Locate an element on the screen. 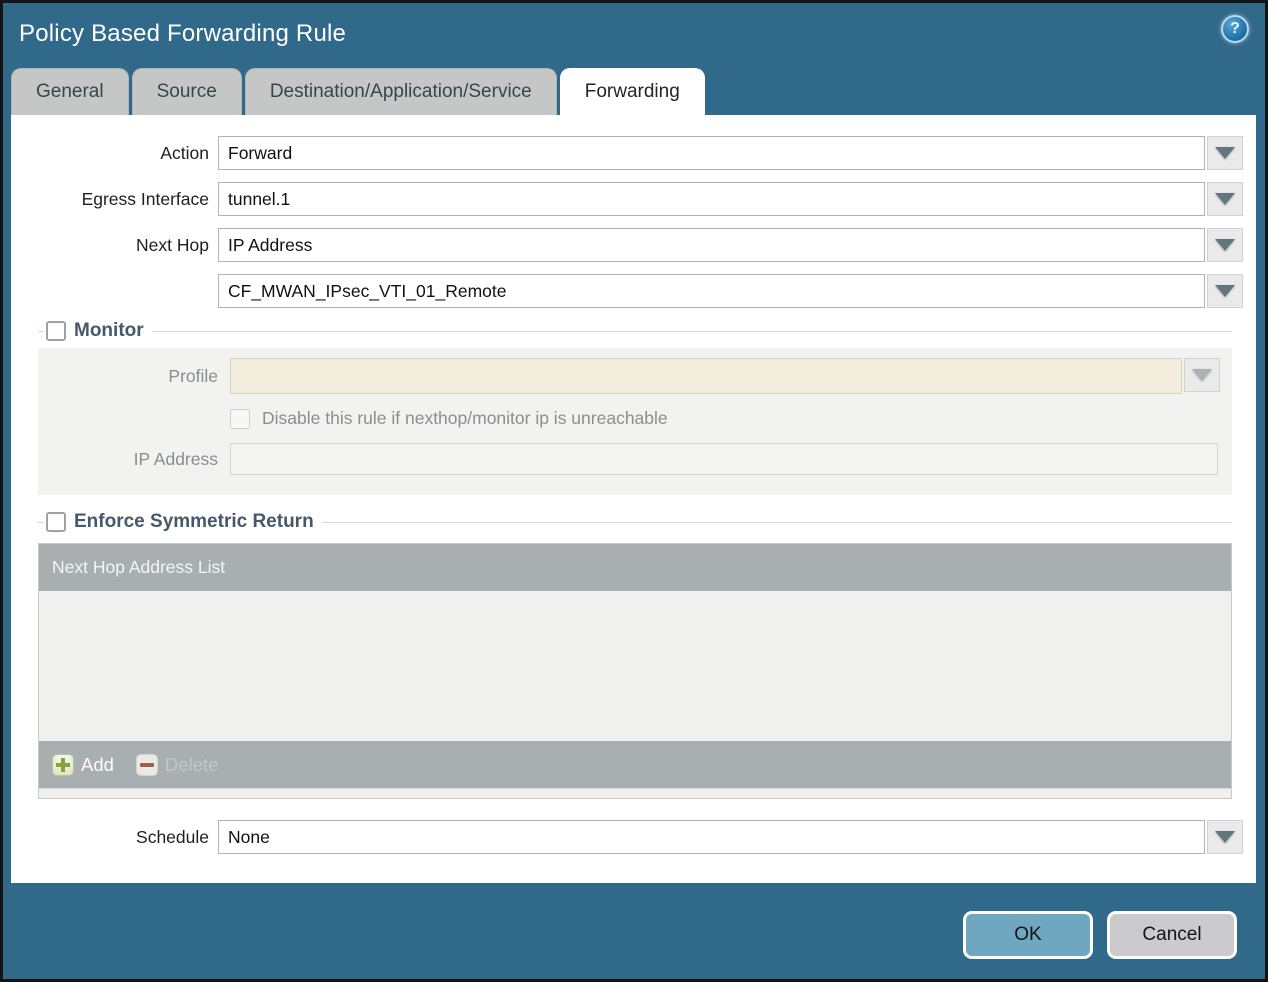 Image resolution: width=1268 pixels, height=982 pixels. horizontal-scrollbar is located at coordinates (635, 793).